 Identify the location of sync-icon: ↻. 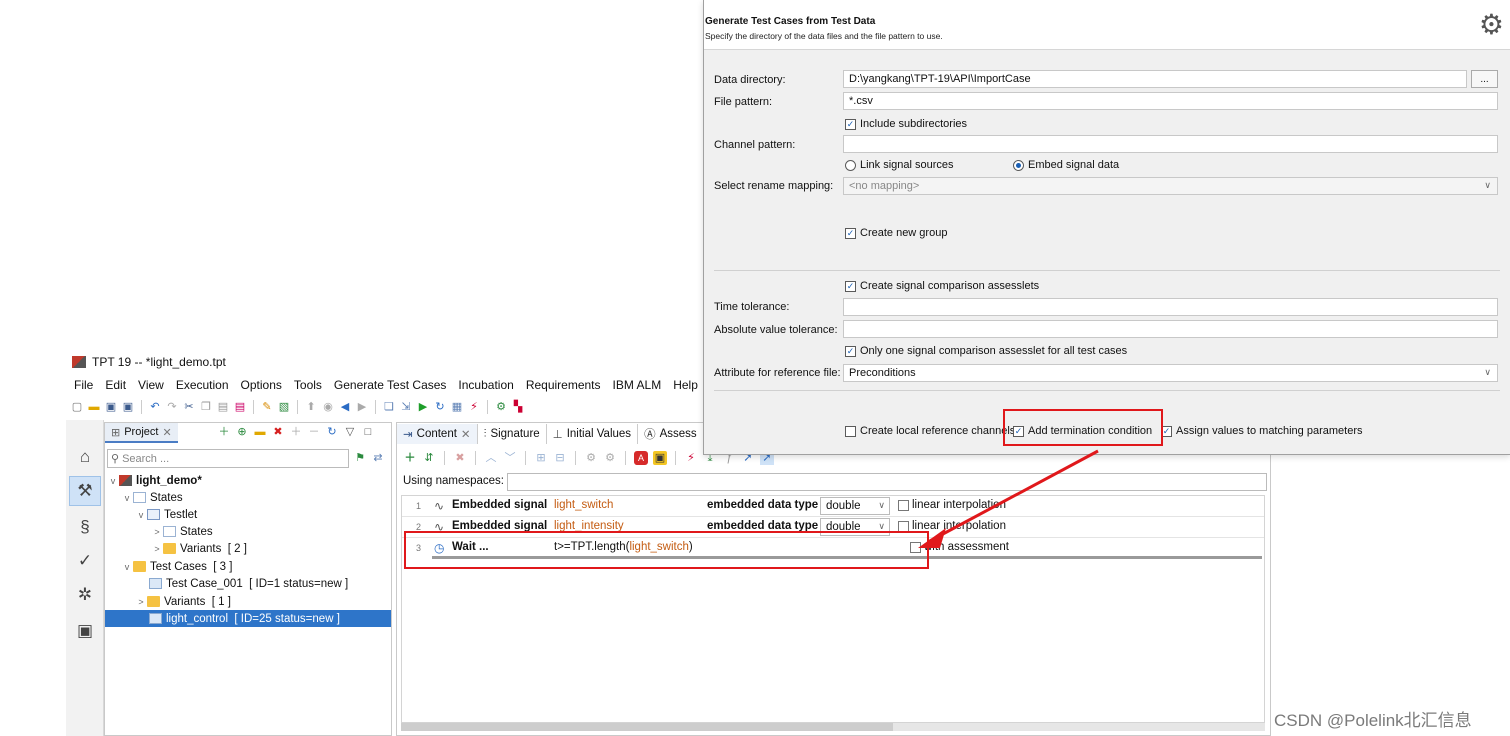
(332, 432).